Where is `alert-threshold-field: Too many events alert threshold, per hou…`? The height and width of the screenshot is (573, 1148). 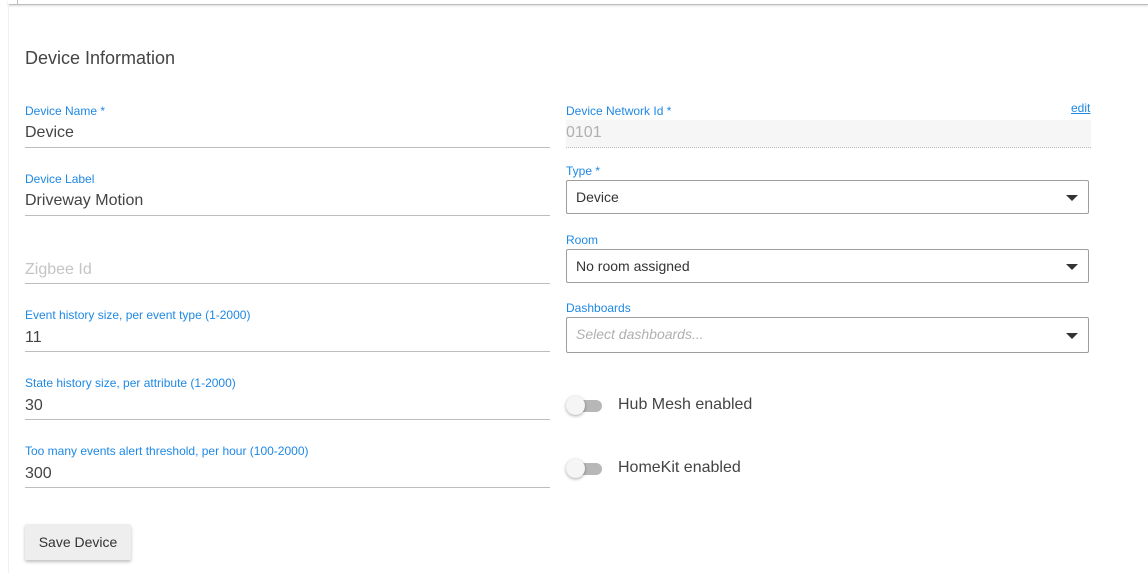
alert-threshold-field: Too many events alert threshold, per hou… is located at coordinates (287, 466).